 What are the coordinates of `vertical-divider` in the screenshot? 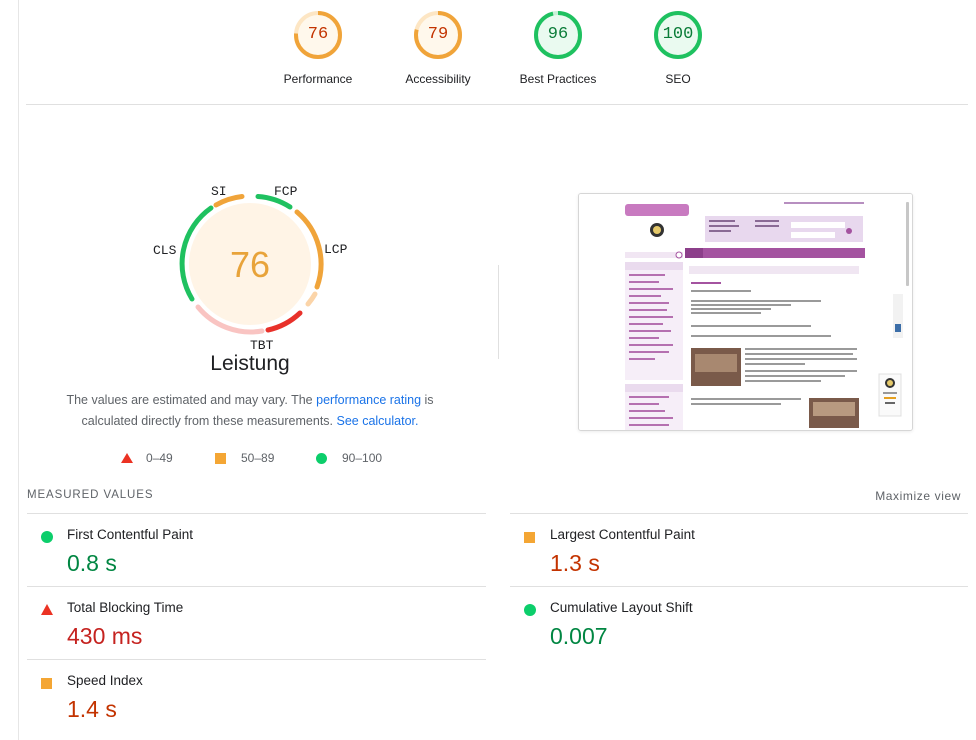 It's located at (498, 312).